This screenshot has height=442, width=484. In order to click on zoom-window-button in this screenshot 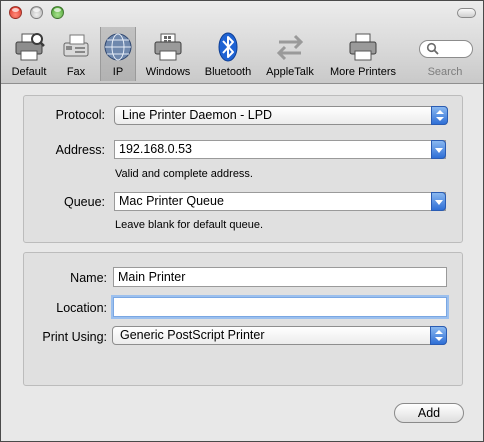, I will do `click(57, 12)`.